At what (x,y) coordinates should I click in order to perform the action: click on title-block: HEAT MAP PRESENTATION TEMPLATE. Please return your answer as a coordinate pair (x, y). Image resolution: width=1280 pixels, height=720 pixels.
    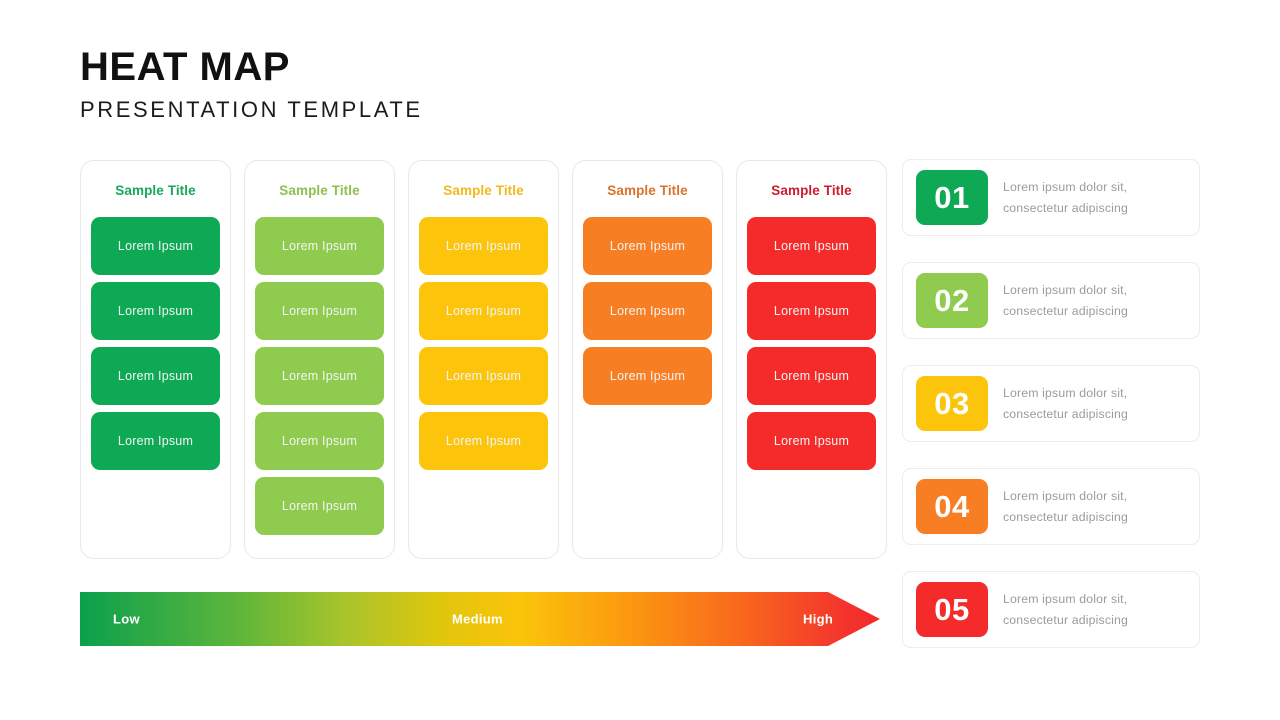
    Looking at the image, I should click on (251, 84).